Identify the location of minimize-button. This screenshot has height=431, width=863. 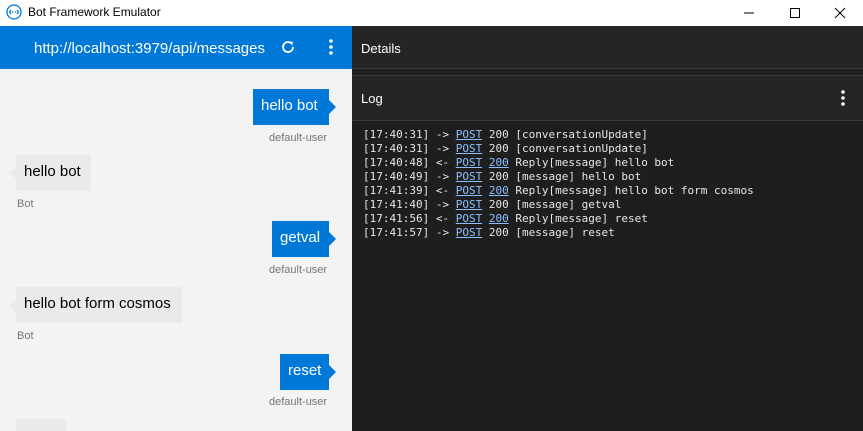
(749, 13).